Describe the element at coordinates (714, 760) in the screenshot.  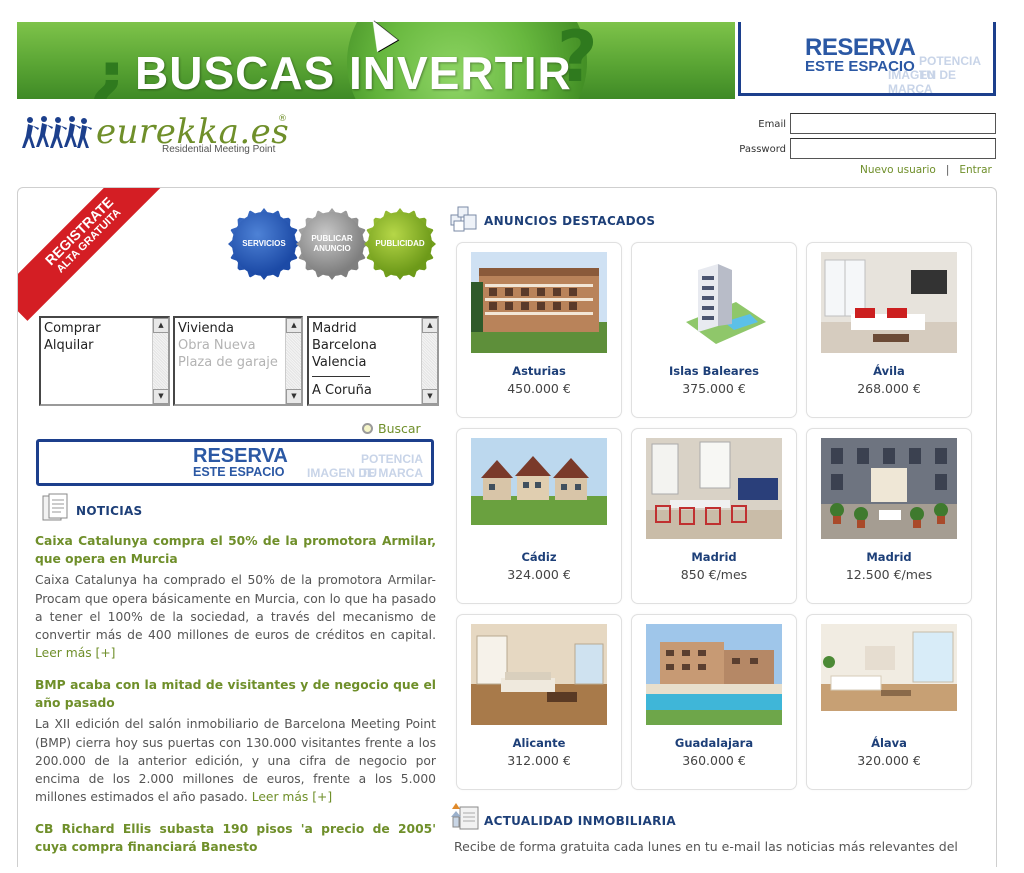
I see `listing-price: 360.000 €` at that location.